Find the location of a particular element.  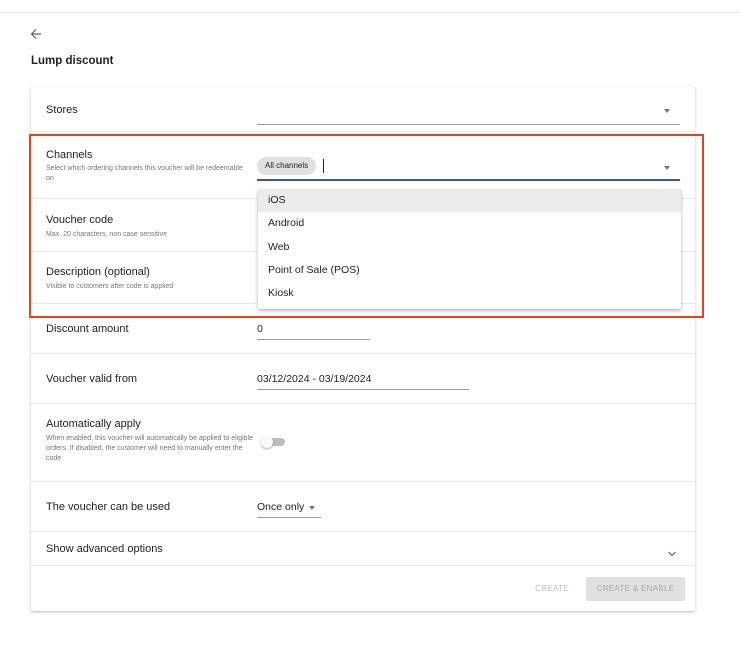

valid-from-input: 03/12/2024 - 03/19/2024 is located at coordinates (363, 379).